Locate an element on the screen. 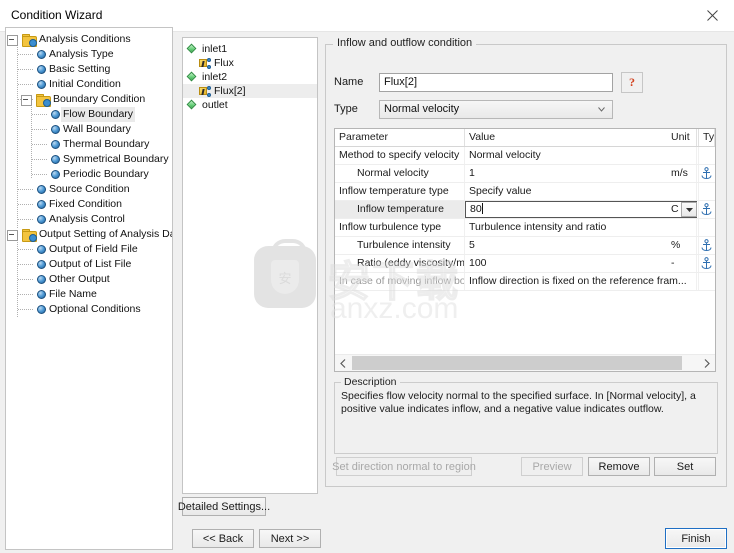 This screenshot has width=734, height=553. cell-value: 1 is located at coordinates (581, 173).